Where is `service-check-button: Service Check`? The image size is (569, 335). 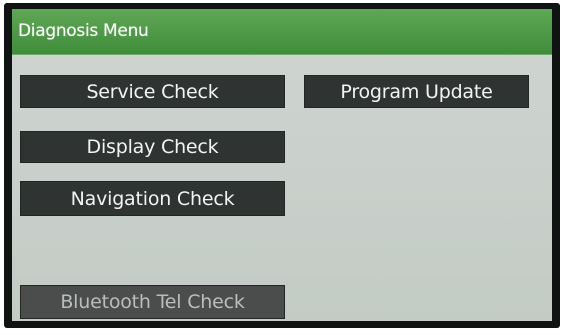 service-check-button: Service Check is located at coordinates (152, 91).